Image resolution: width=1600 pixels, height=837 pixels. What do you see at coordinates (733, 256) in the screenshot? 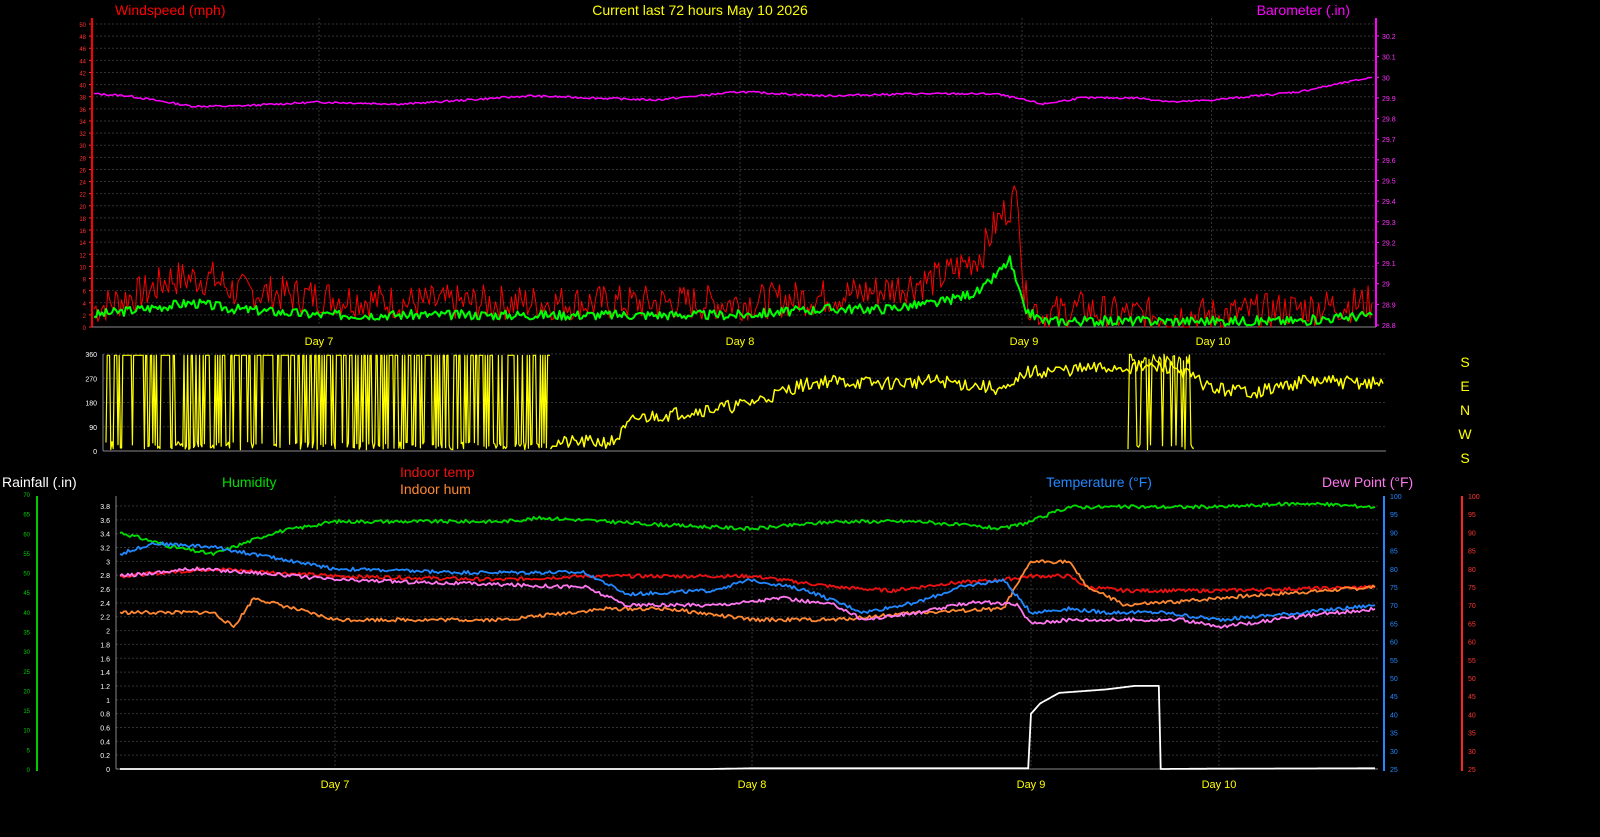
I see `wind-gust-line` at bounding box center [733, 256].